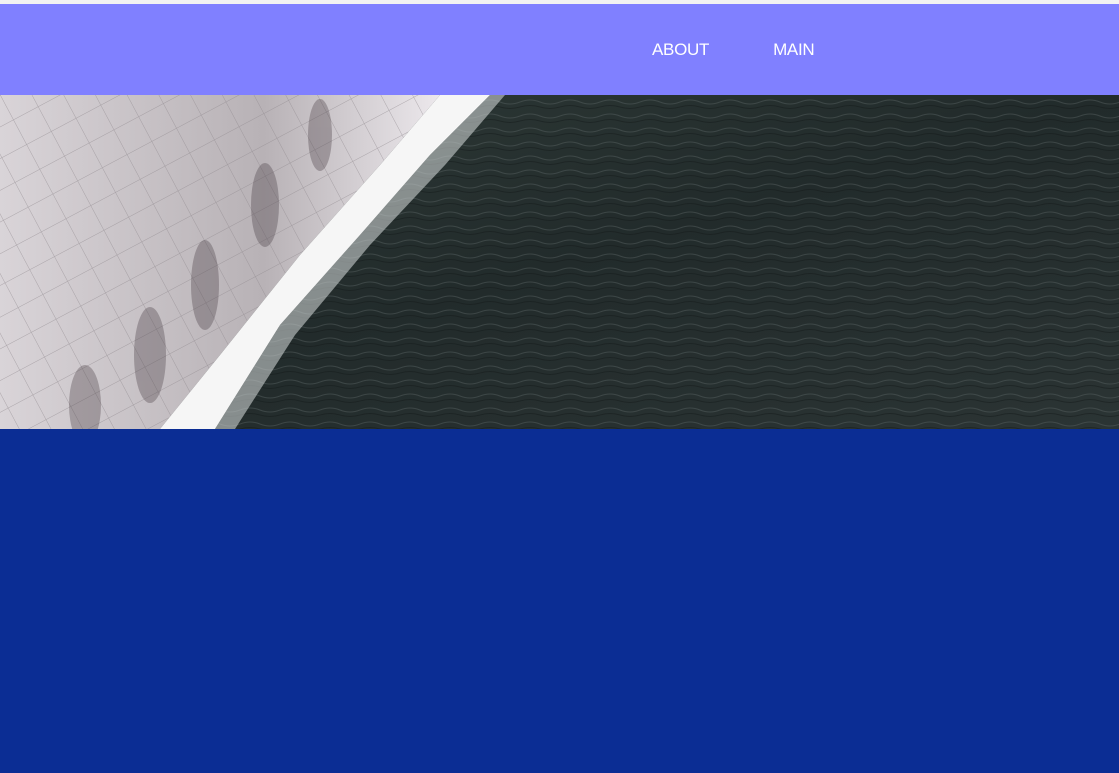  Describe the element at coordinates (793, 49) in the screenshot. I see `nav-link-main: MAIN` at that location.